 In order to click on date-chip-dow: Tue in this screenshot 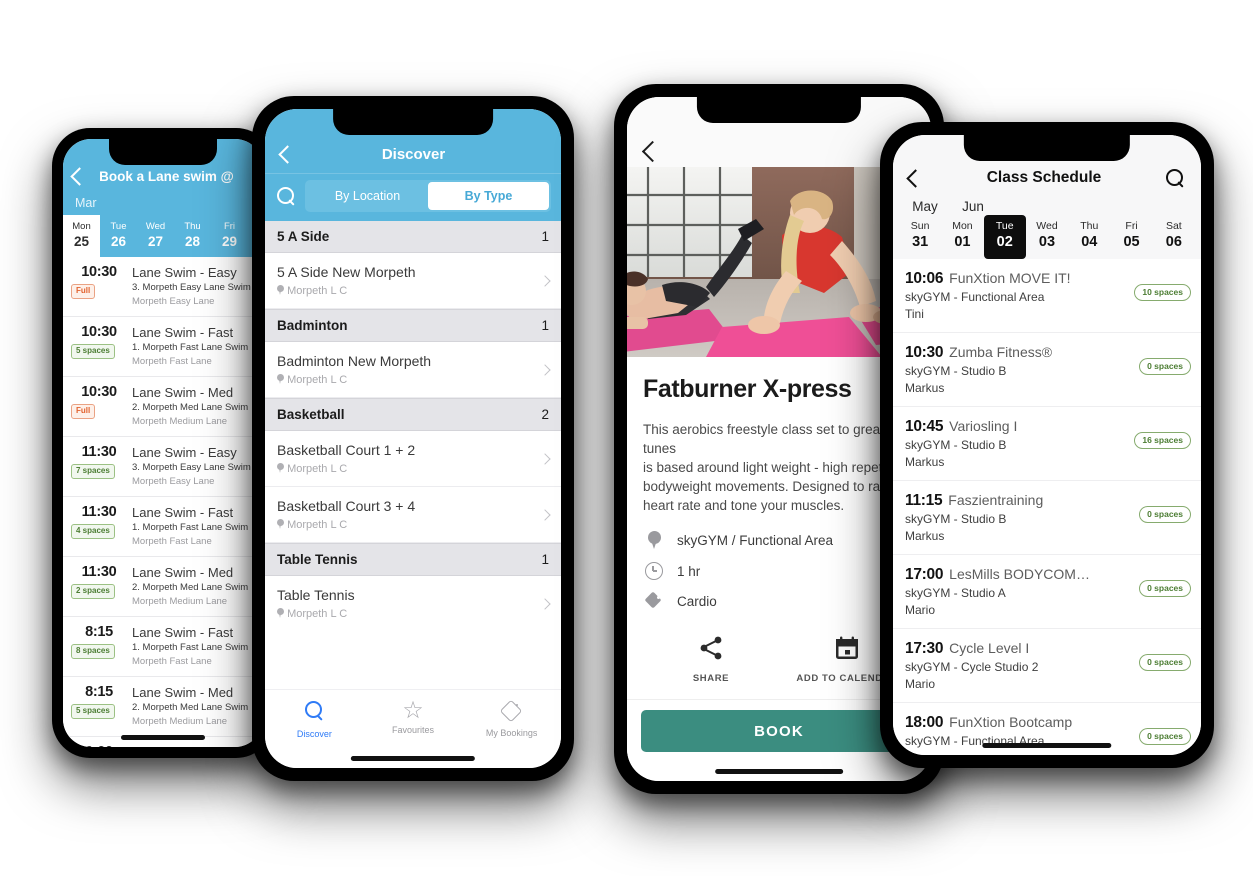, I will do `click(1004, 226)`.